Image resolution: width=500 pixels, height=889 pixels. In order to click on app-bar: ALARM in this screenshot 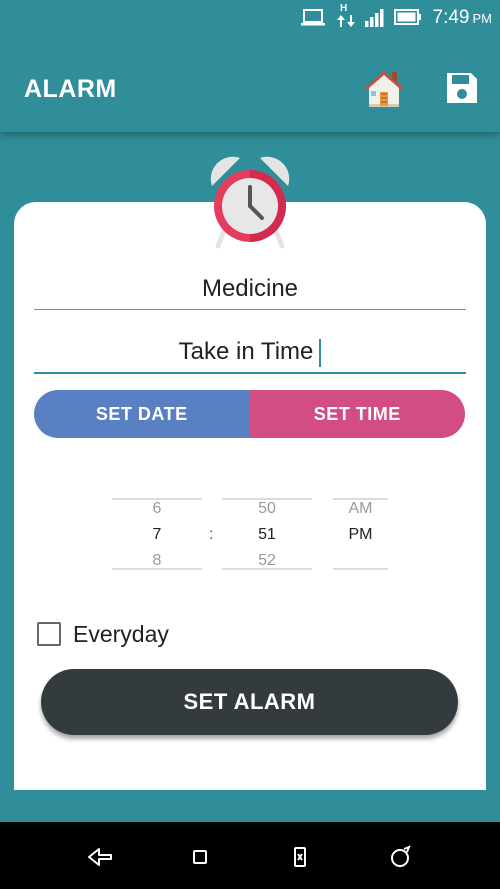, I will do `click(250, 84)`.